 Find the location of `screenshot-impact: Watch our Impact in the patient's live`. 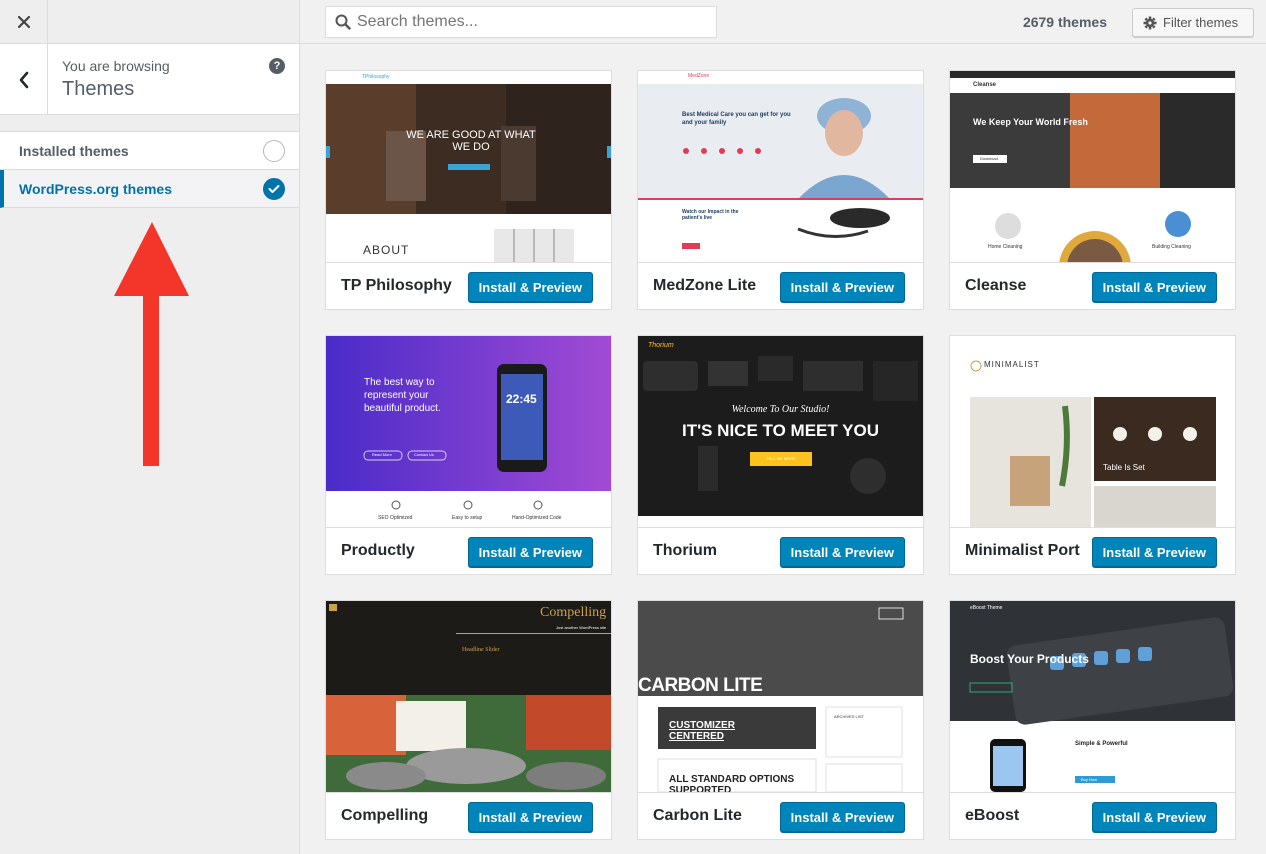

screenshot-impact: Watch our Impact in the patient's live is located at coordinates (710, 215).